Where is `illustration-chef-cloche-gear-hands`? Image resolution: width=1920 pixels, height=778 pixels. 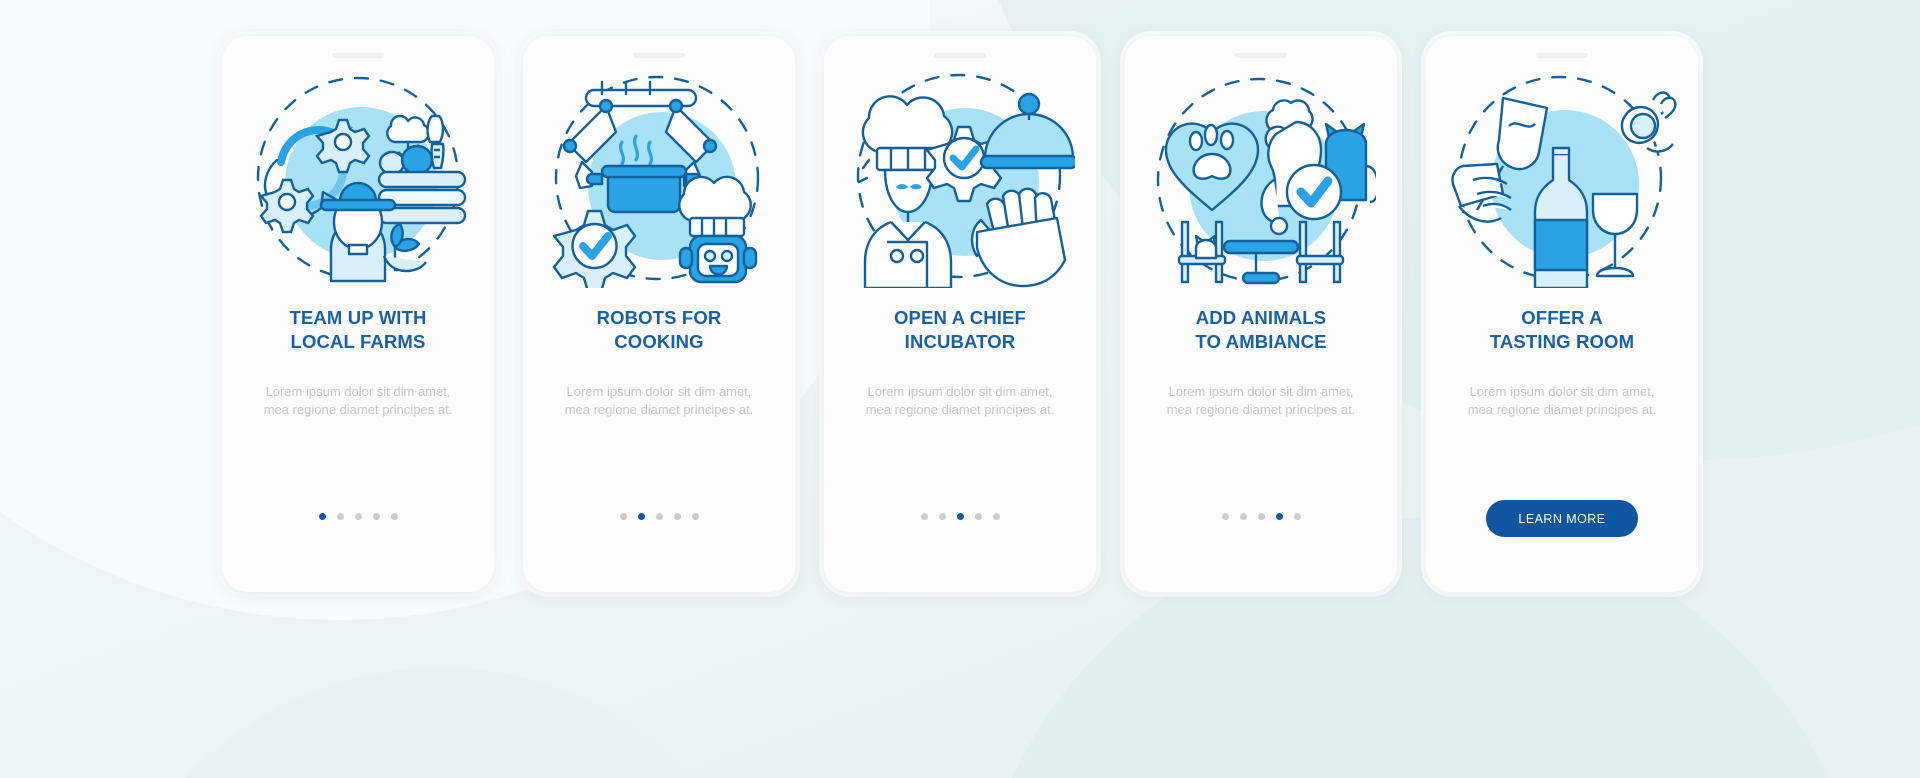 illustration-chef-cloche-gear-hands is located at coordinates (965, 180).